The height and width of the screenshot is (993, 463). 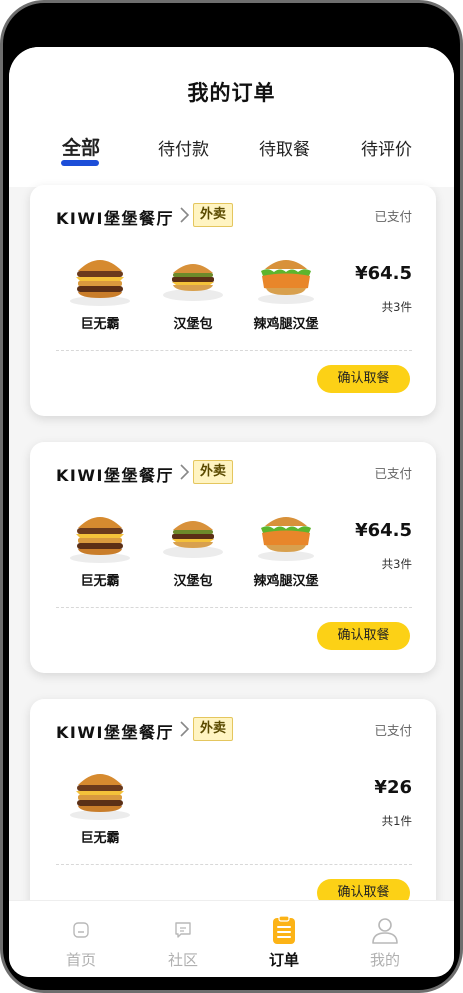 I want to click on nav-label: 社区, so click(x=182, y=960).